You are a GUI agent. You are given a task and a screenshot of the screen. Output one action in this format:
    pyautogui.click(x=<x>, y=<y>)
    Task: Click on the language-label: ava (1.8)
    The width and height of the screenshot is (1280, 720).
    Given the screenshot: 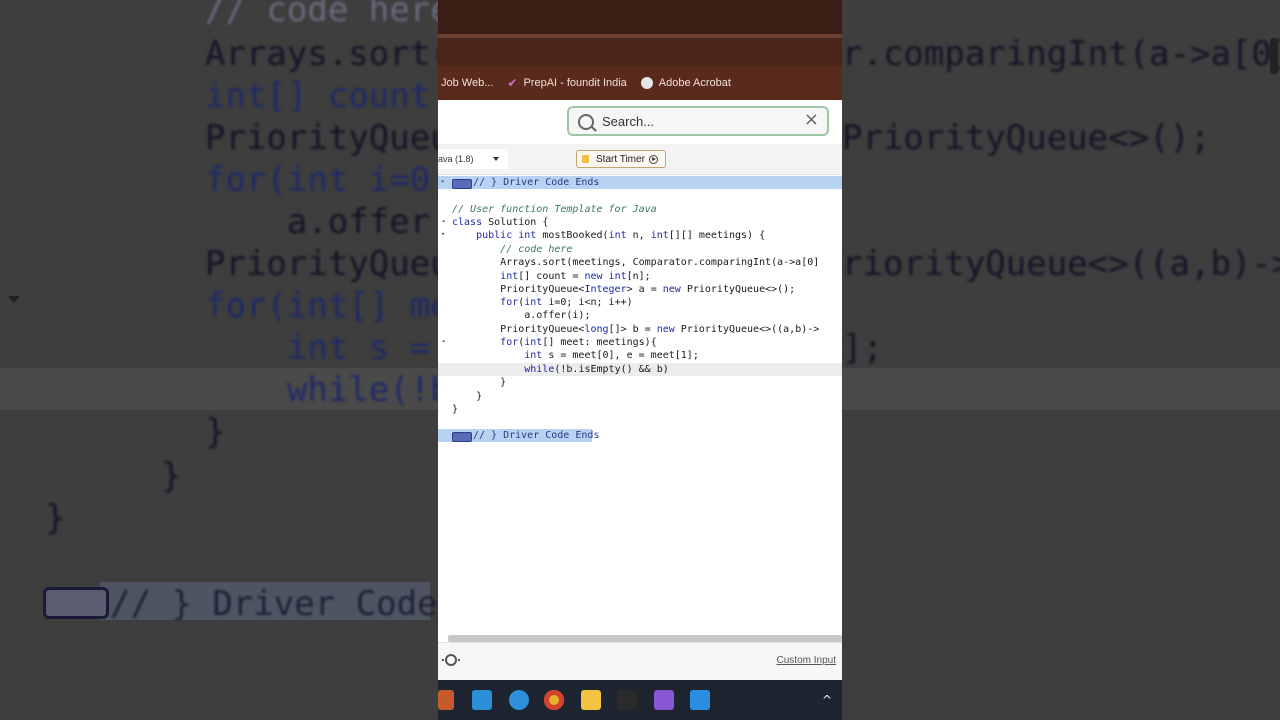 What is the action you would take?
    pyautogui.click(x=456, y=159)
    